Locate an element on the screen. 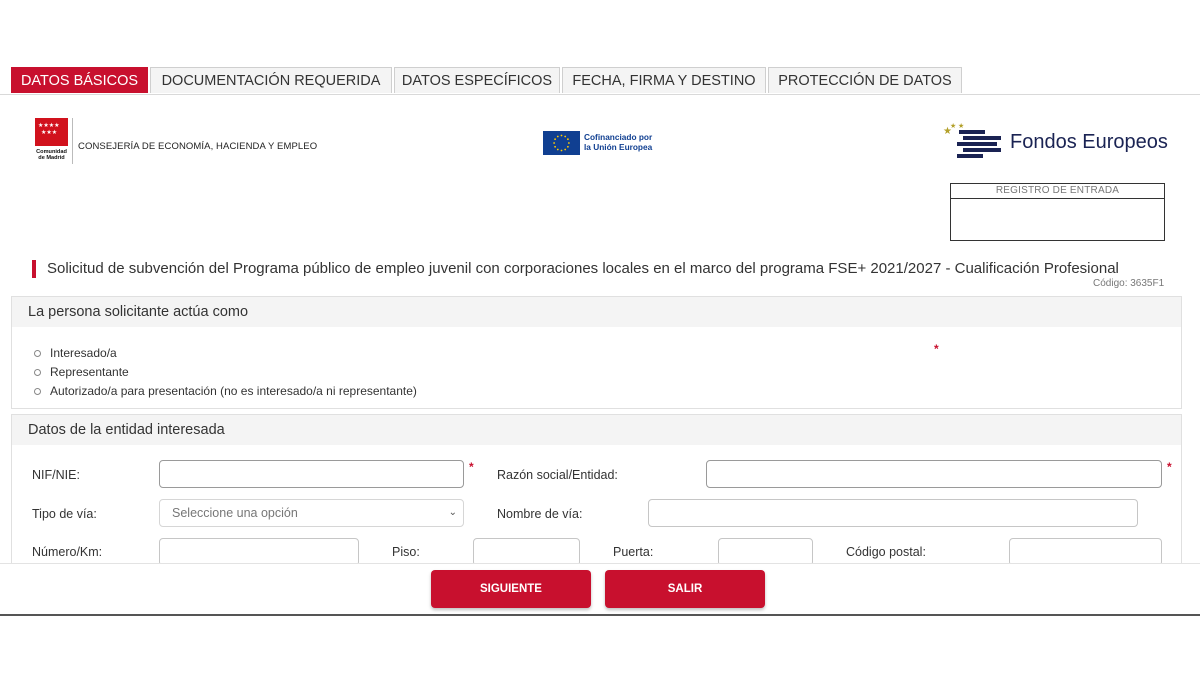 This screenshot has height=675, width=1200. siguiente-button: SIGUIENTE is located at coordinates (511, 589).